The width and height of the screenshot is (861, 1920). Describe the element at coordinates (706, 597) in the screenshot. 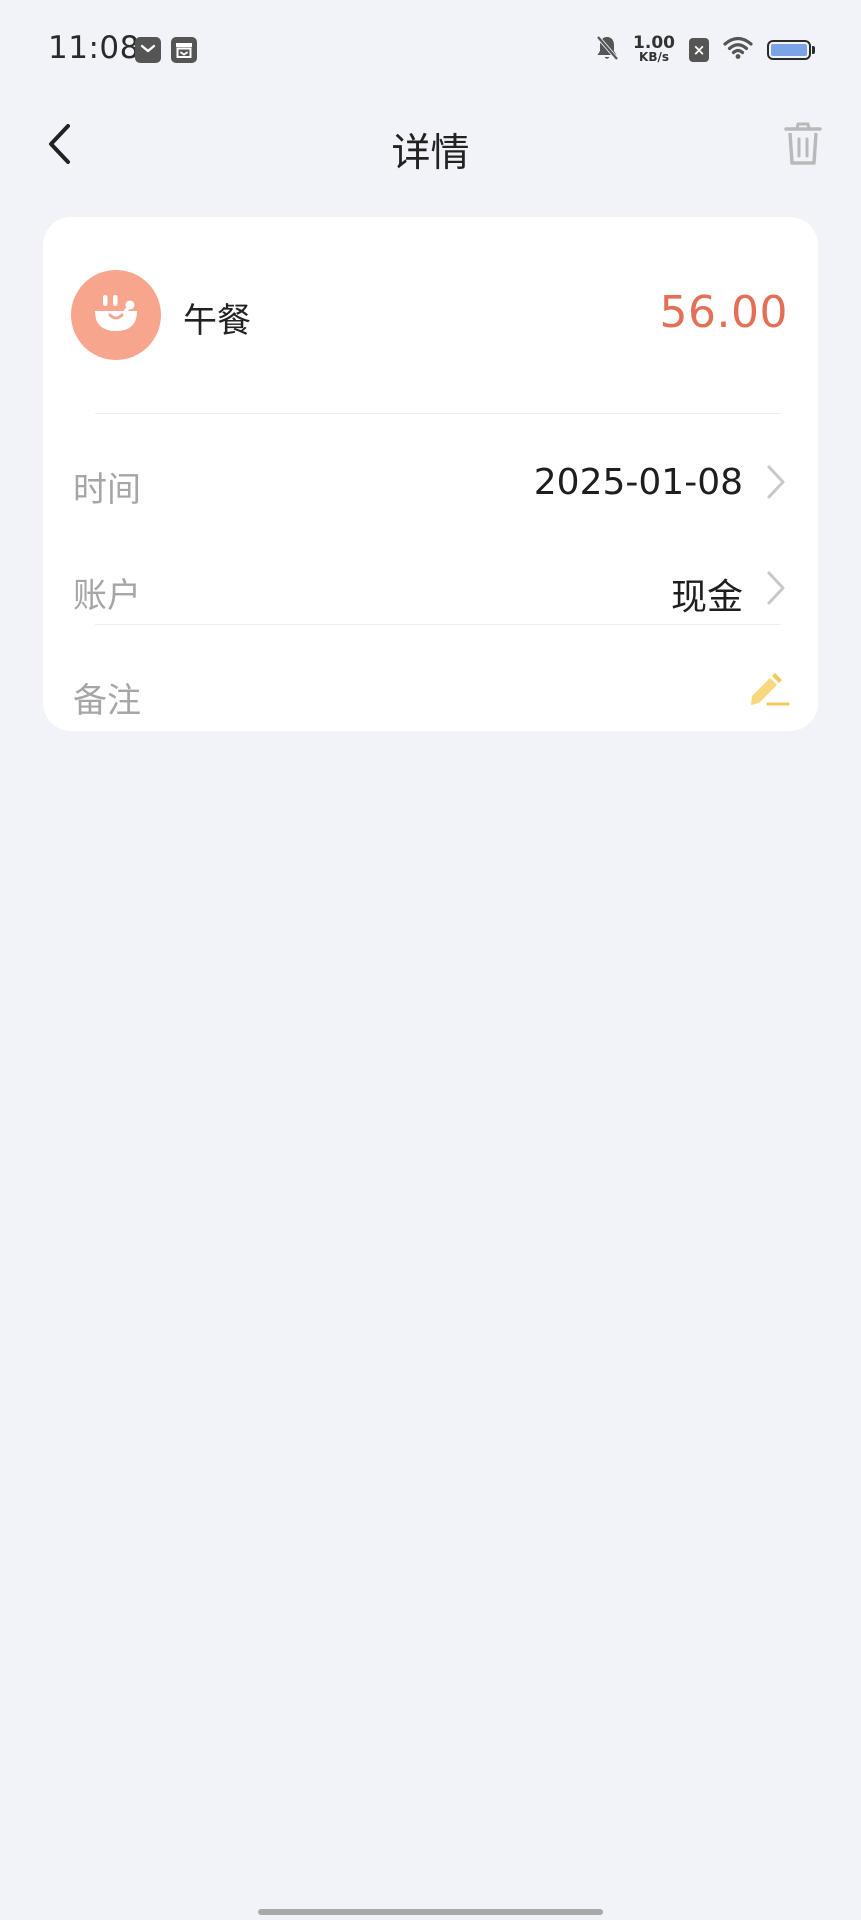

I see `account-value: 现金` at that location.